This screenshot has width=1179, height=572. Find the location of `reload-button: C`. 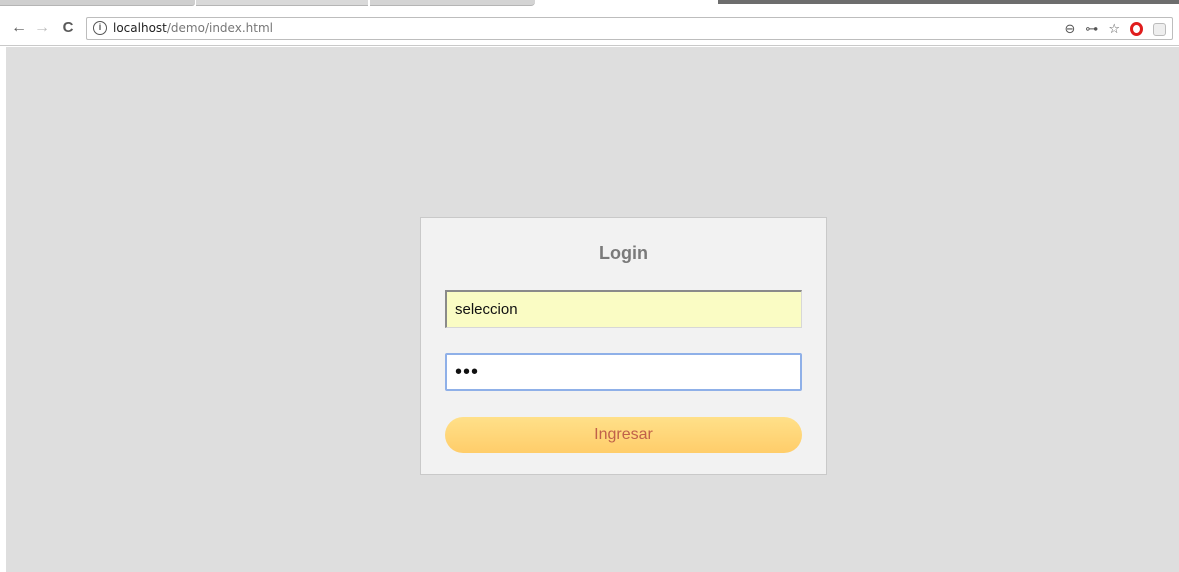

reload-button: C is located at coordinates (68, 28).